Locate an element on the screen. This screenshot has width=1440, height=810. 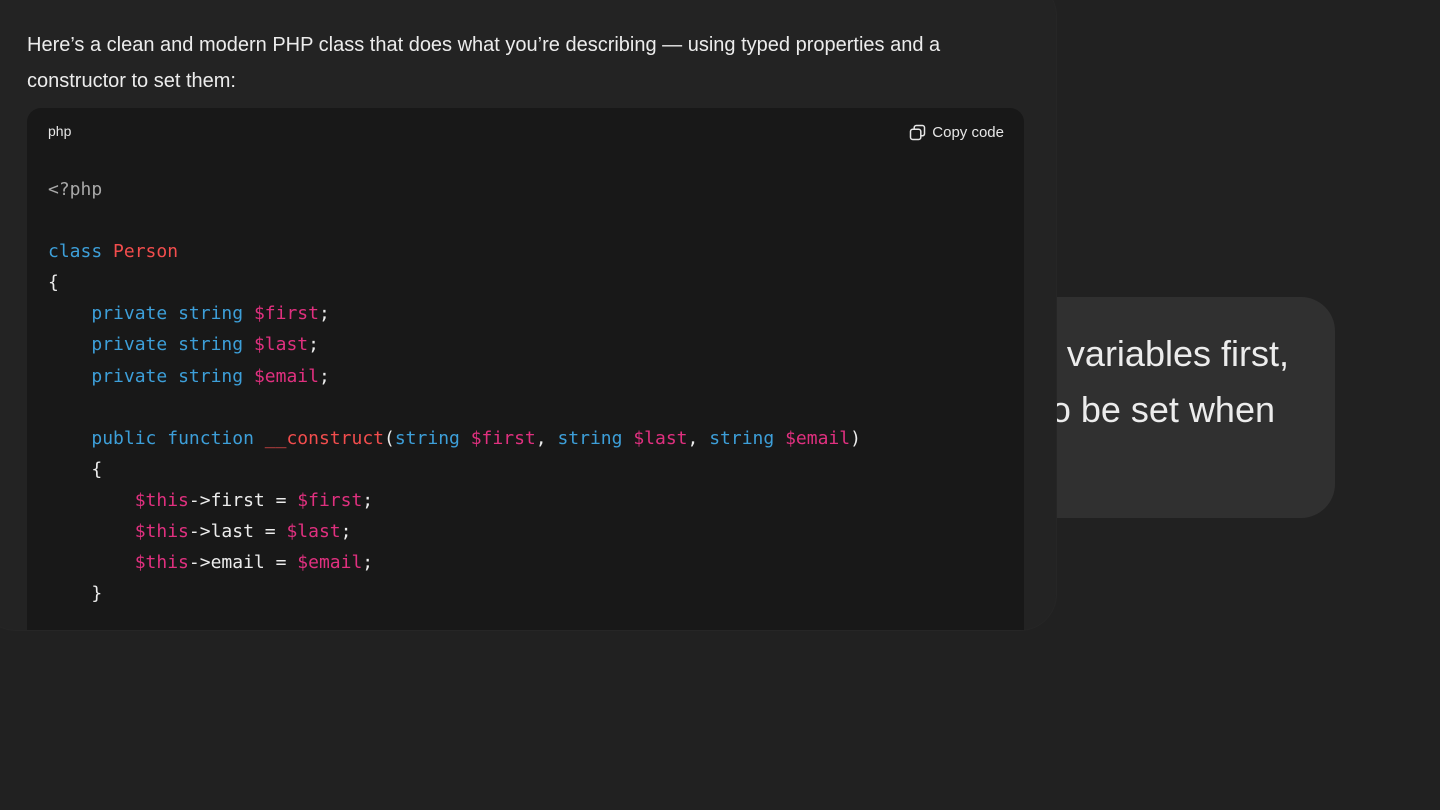
code-token: } is located at coordinates (75, 594).